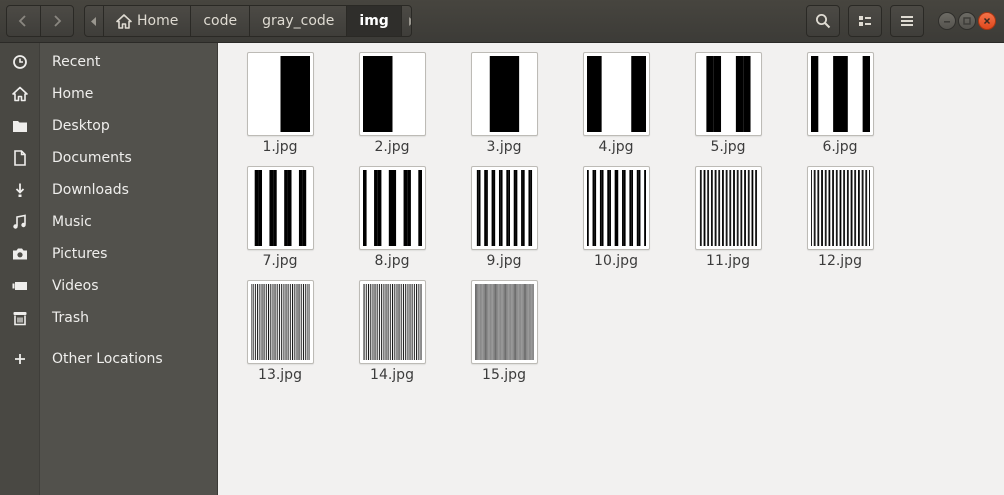 This screenshot has width=1004, height=495. What do you see at coordinates (108, 222) in the screenshot?
I see `sidebar-item-music: Music` at bounding box center [108, 222].